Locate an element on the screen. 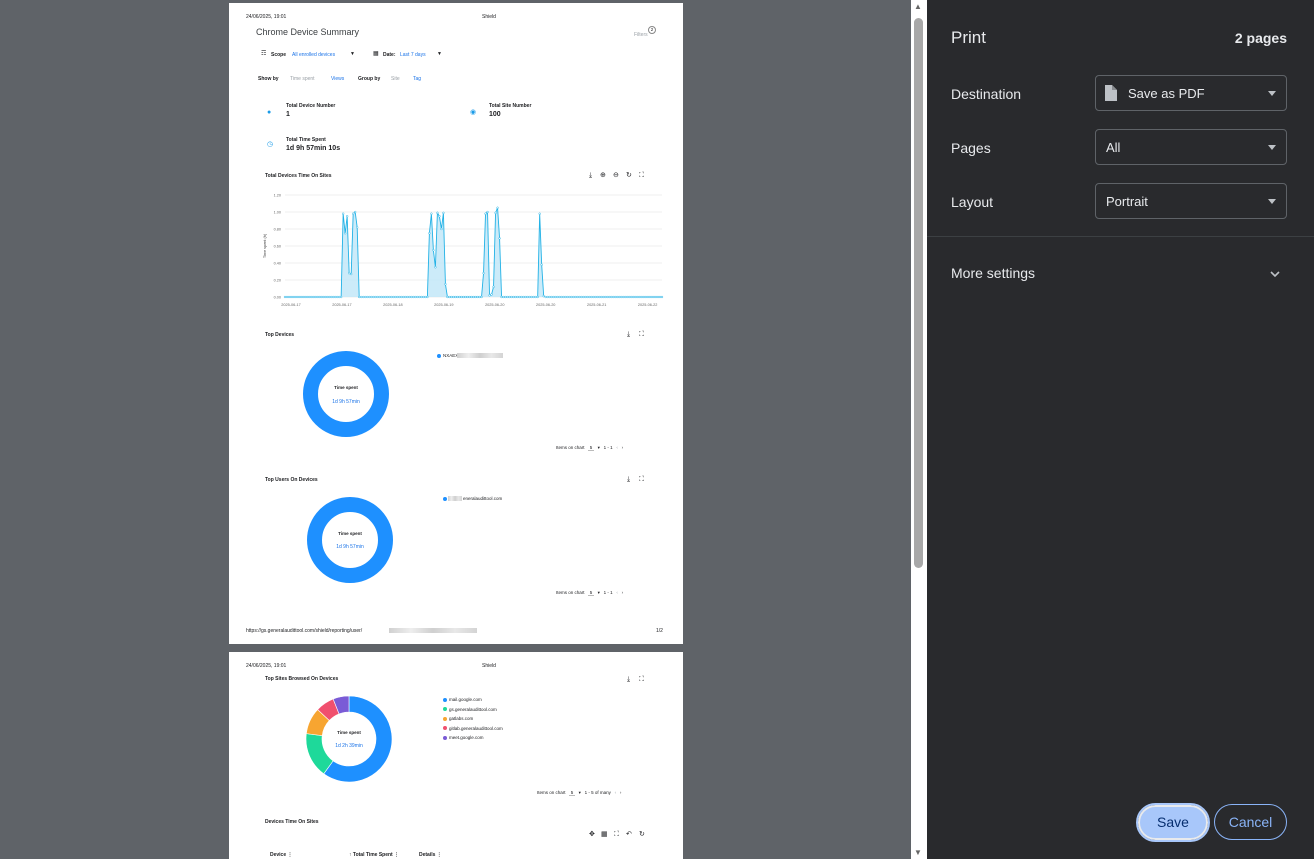  zoom-out-icon: ⊖ is located at coordinates (616, 175).